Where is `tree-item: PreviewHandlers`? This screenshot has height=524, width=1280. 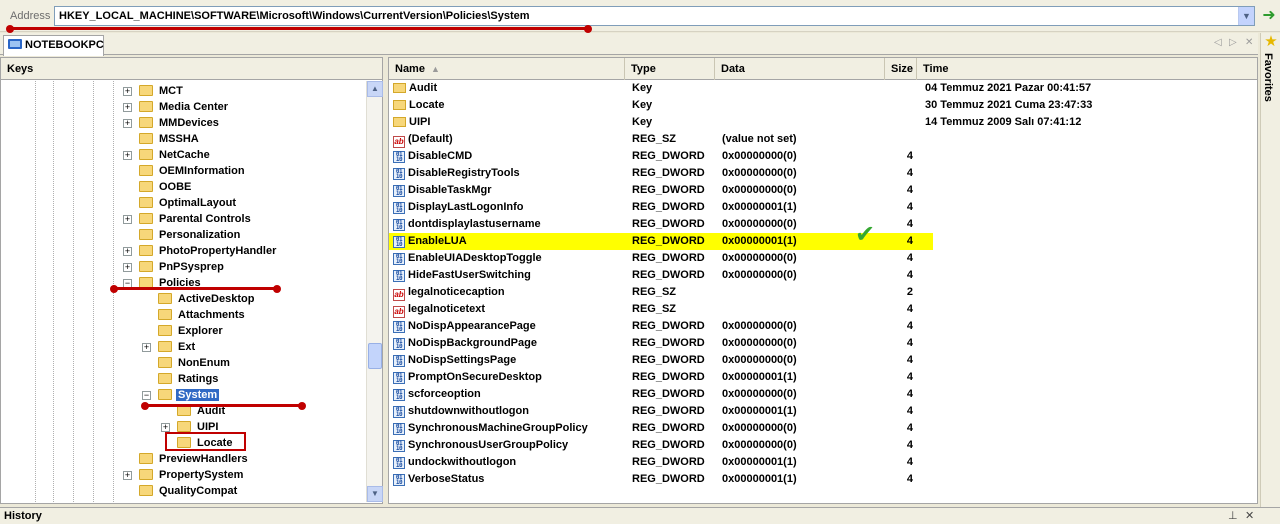 tree-item: PreviewHandlers is located at coordinates (194, 459).